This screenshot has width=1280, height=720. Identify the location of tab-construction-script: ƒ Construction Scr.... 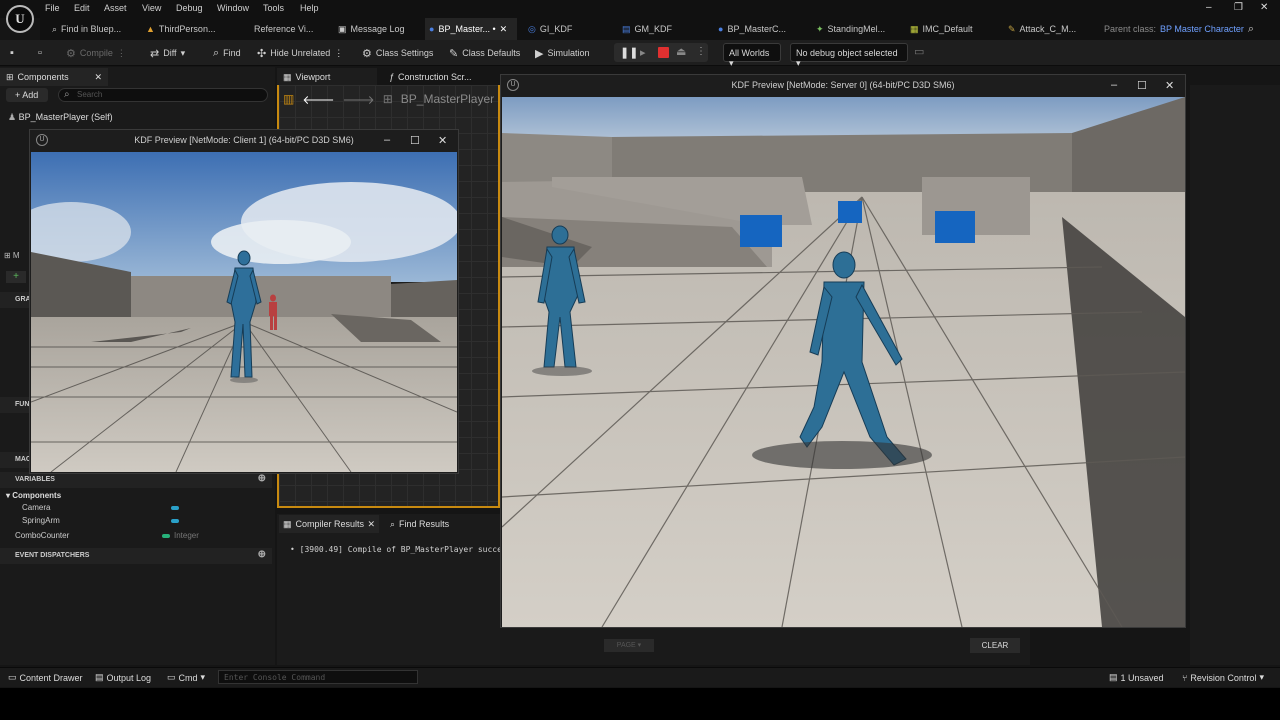
(442, 77).